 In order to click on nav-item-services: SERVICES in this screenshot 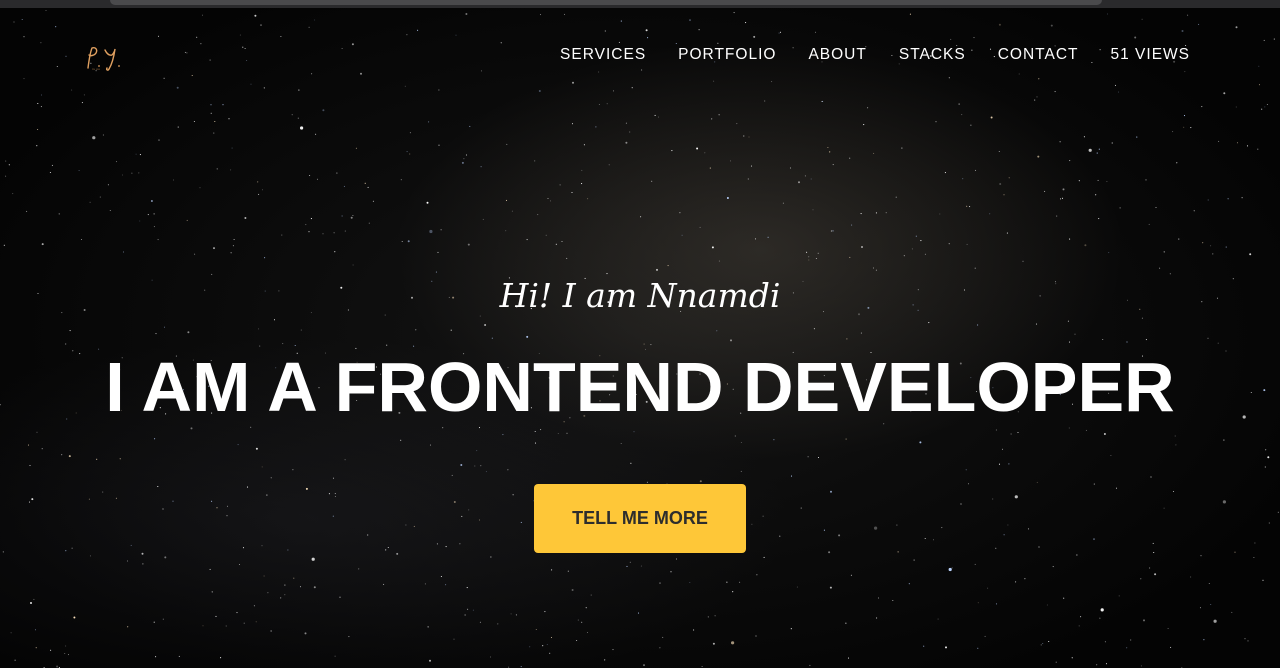, I will do `click(603, 55)`.